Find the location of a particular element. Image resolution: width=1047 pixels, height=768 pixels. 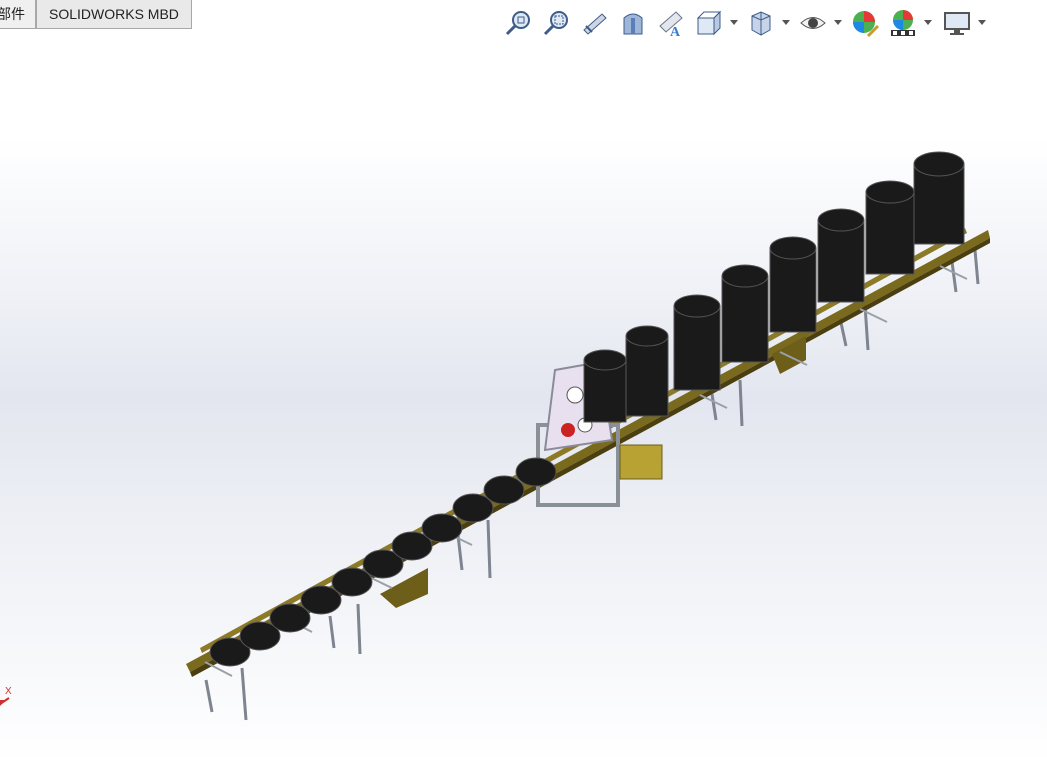

view-orientation-button is located at coordinates (709, 24).